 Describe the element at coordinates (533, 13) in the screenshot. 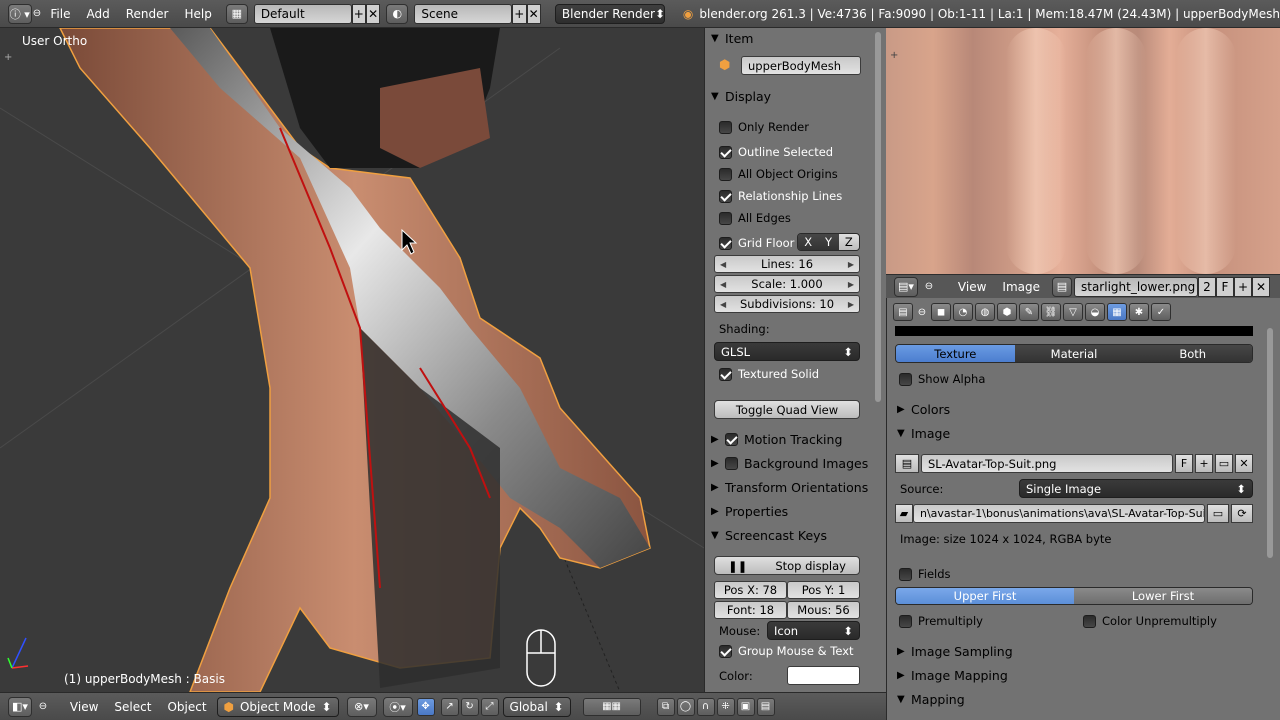

I see `delete-scene-icon: ✕` at that location.